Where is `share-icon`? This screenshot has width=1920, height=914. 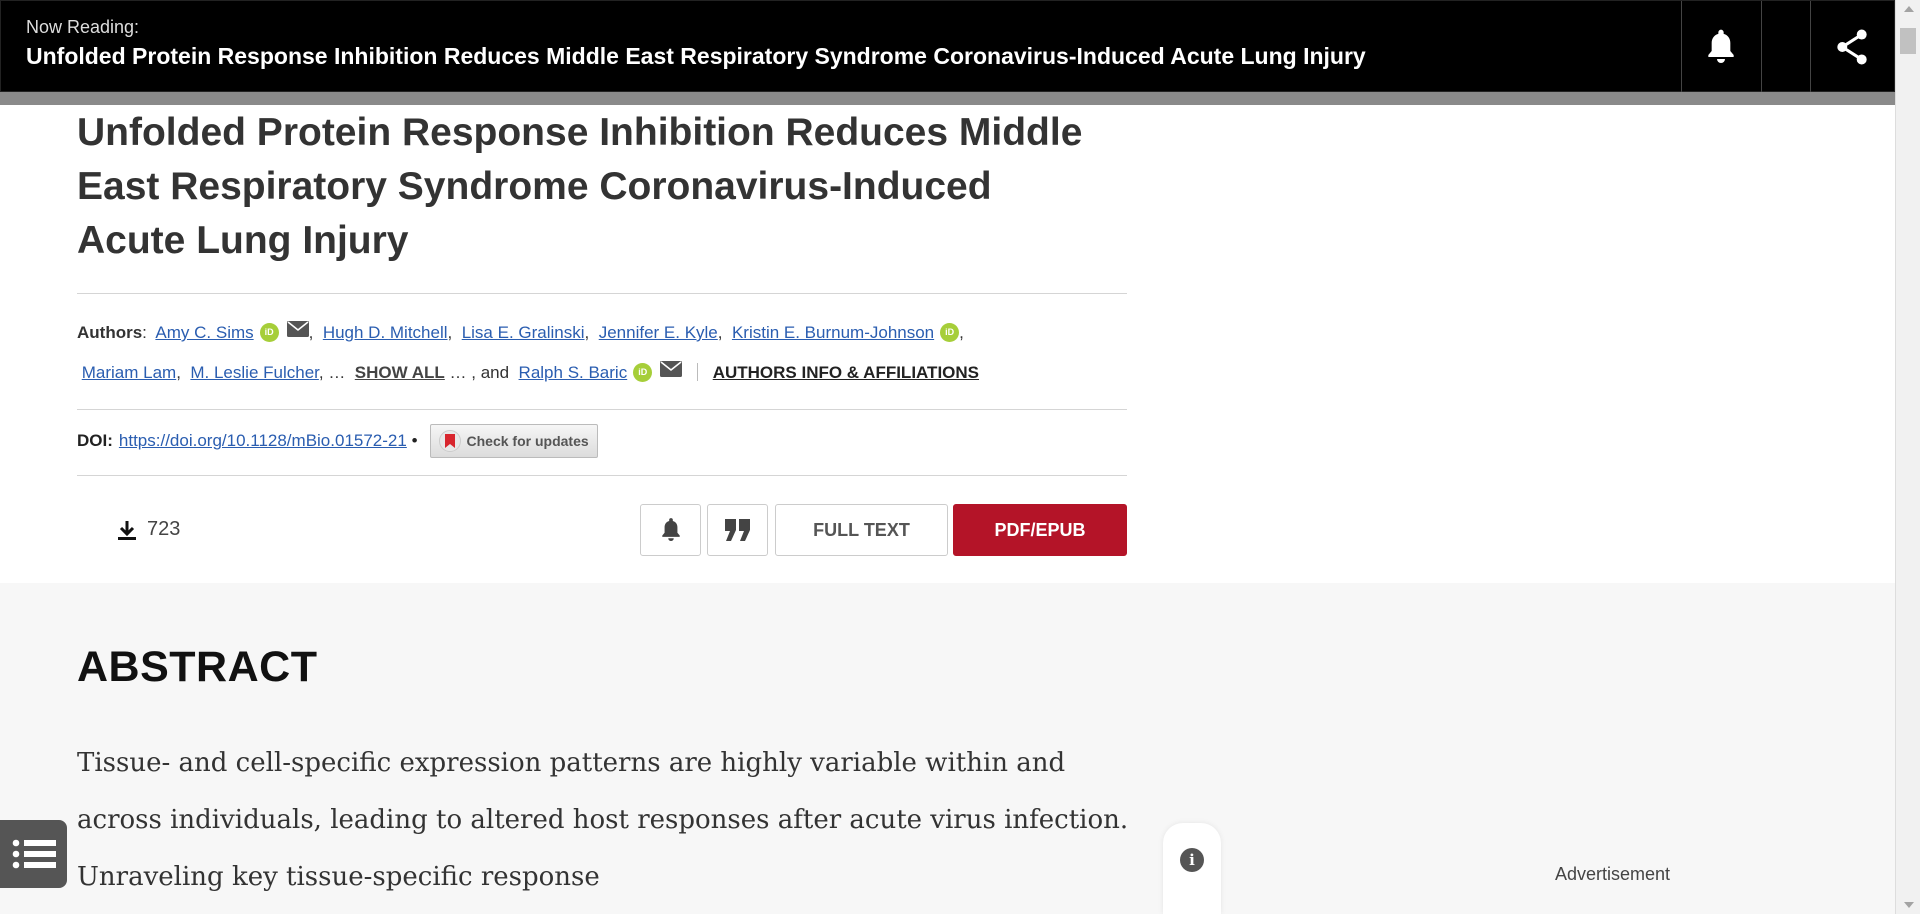
share-icon is located at coordinates (1852, 47).